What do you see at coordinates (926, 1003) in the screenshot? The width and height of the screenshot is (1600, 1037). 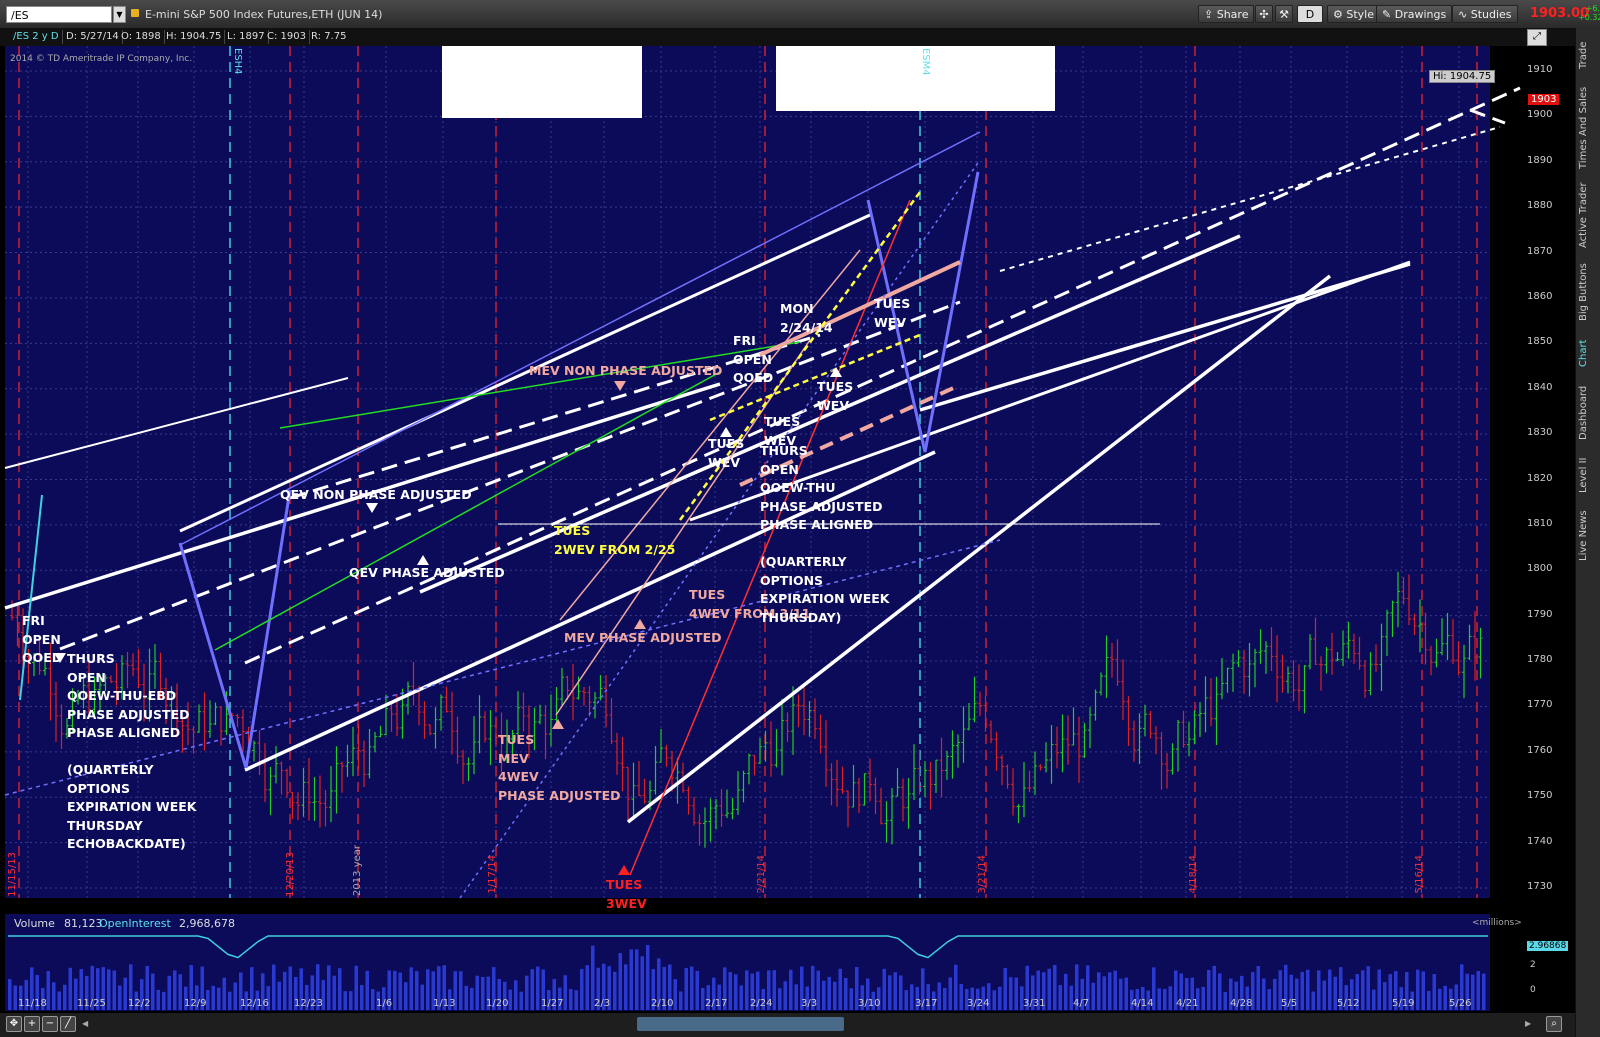 I see `date-tick-label: 3/17` at bounding box center [926, 1003].